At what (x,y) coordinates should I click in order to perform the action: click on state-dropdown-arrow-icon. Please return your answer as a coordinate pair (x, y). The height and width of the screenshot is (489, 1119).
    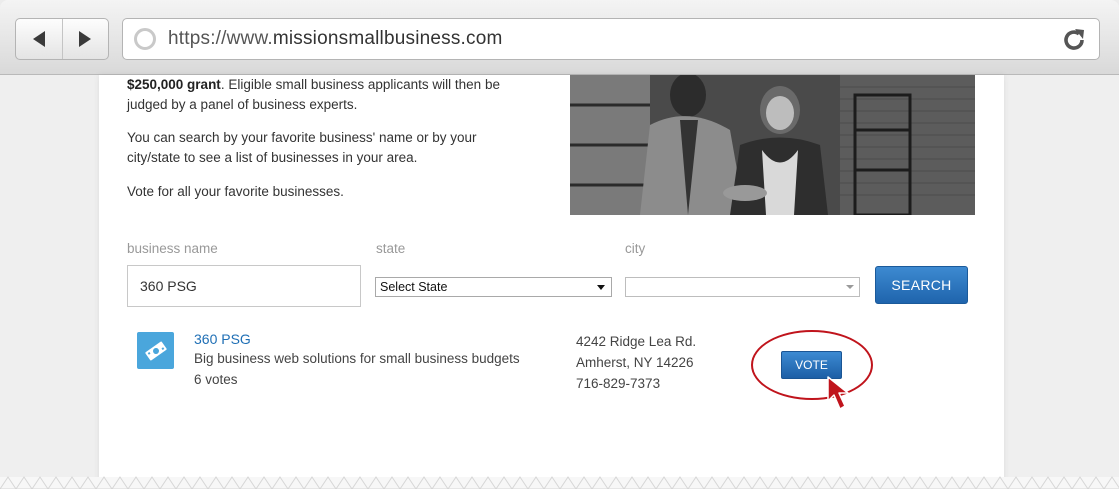
    Looking at the image, I should click on (601, 287).